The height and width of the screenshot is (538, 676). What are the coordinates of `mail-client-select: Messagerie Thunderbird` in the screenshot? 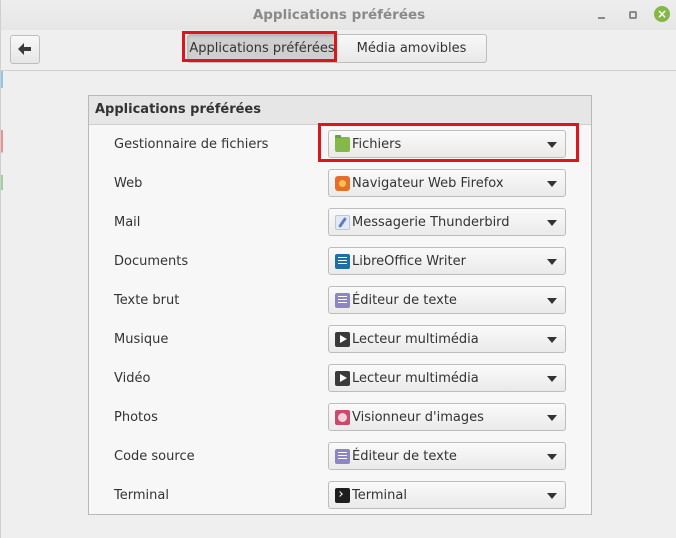 It's located at (447, 222).